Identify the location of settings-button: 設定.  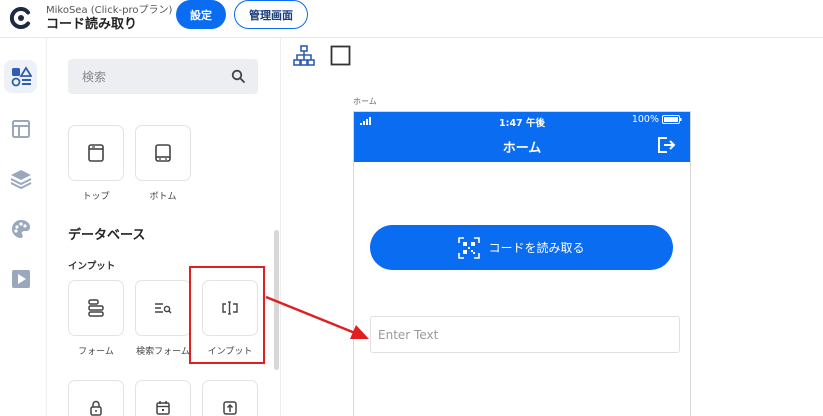
(201, 14).